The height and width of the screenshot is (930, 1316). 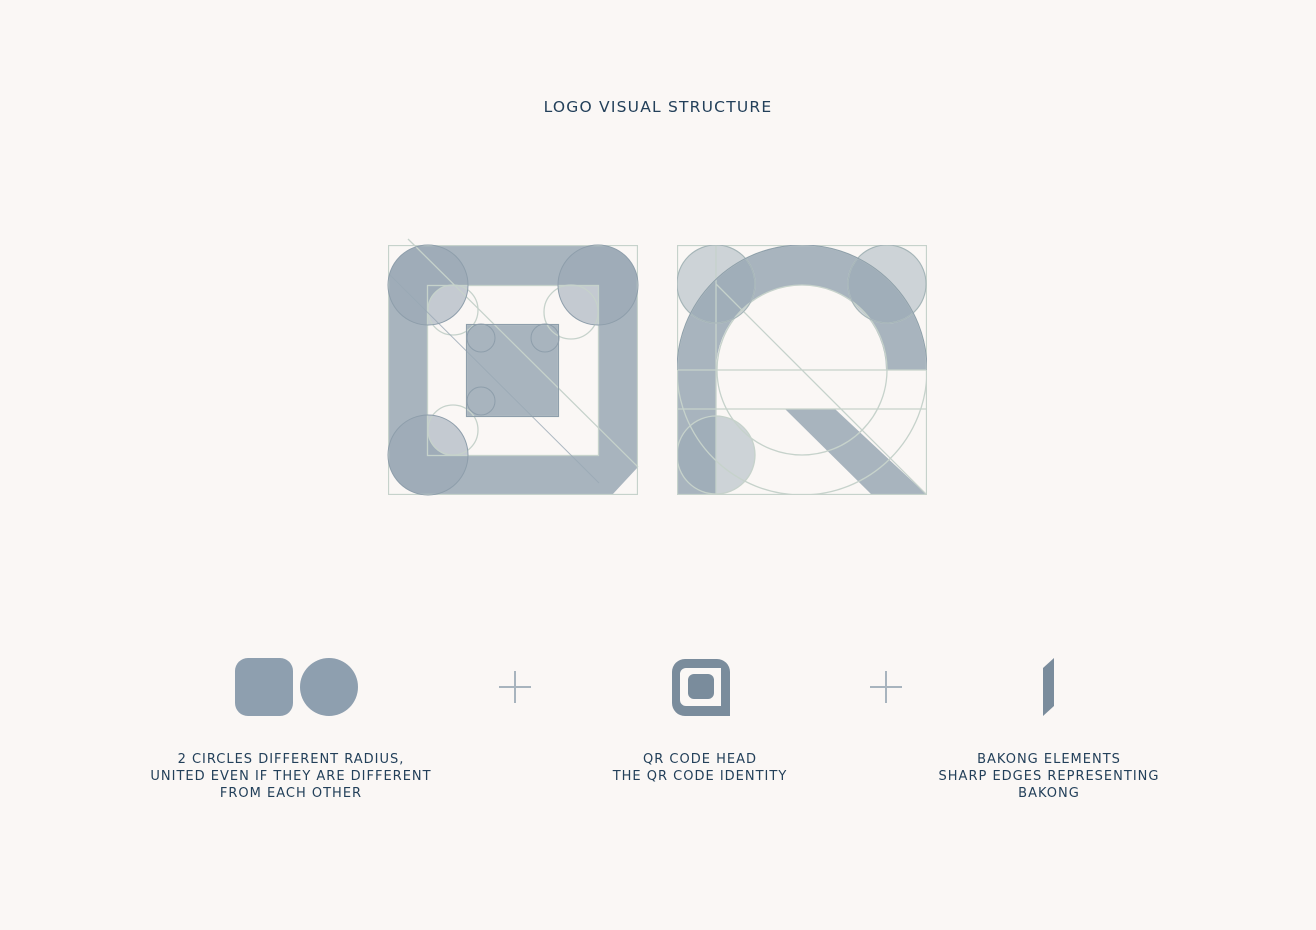 I want to click on caption-line: FROM EACH OTHER, so click(x=291, y=793).